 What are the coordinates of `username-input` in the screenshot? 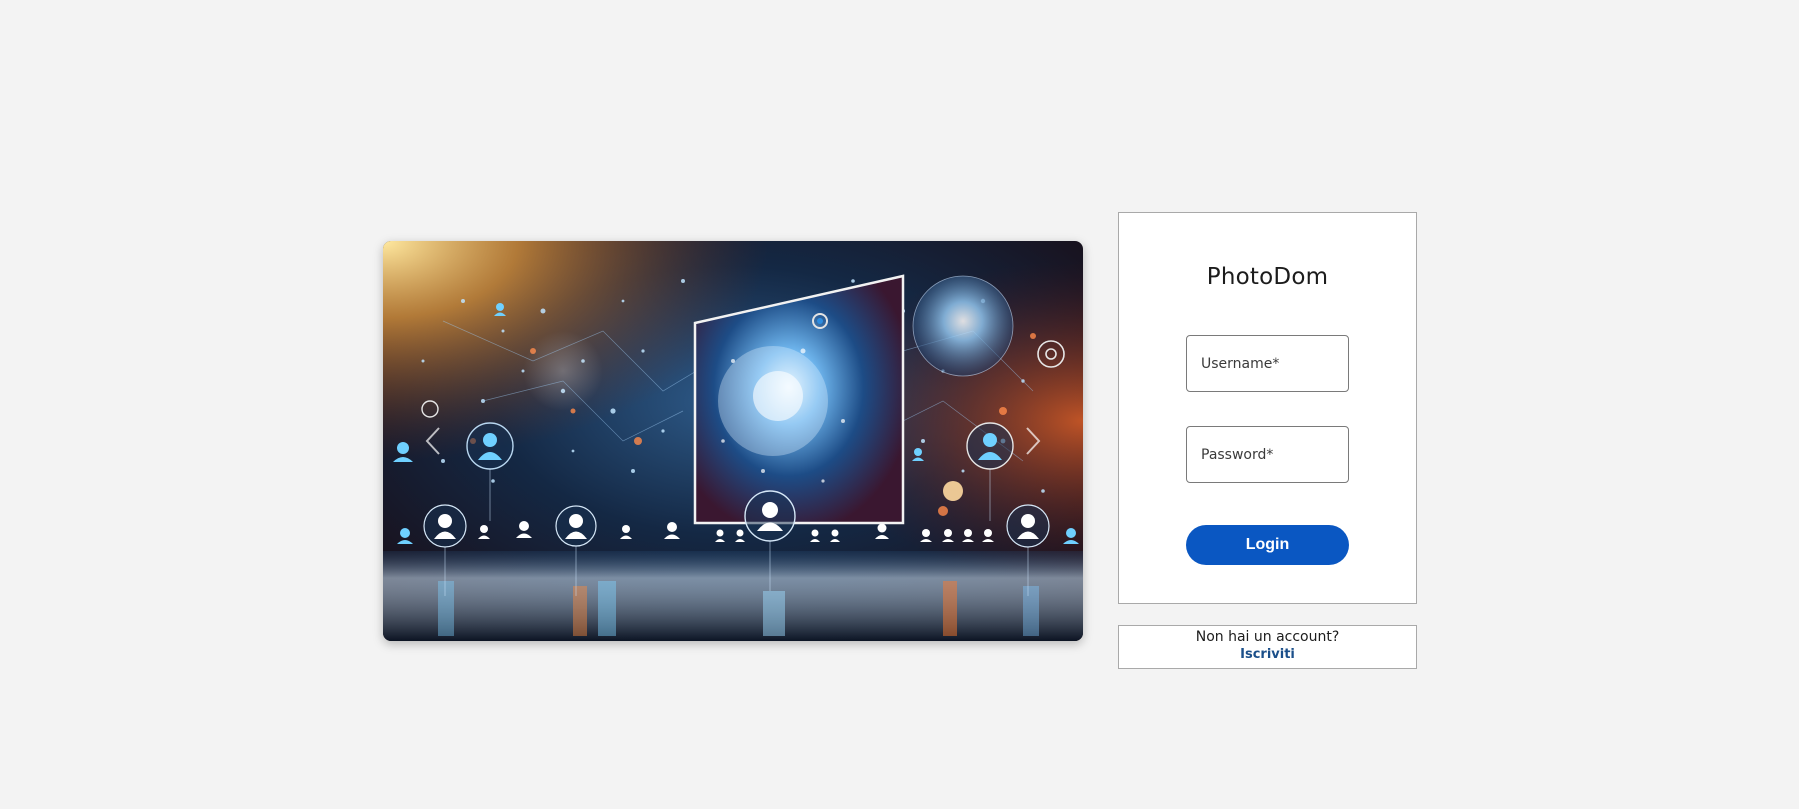 It's located at (1267, 363).